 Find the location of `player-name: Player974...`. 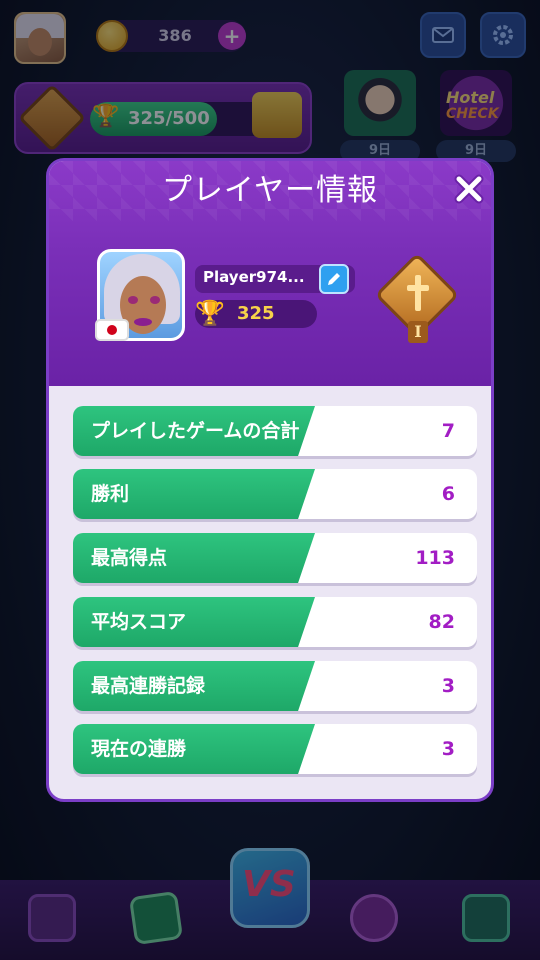

player-name: Player974... is located at coordinates (254, 277).